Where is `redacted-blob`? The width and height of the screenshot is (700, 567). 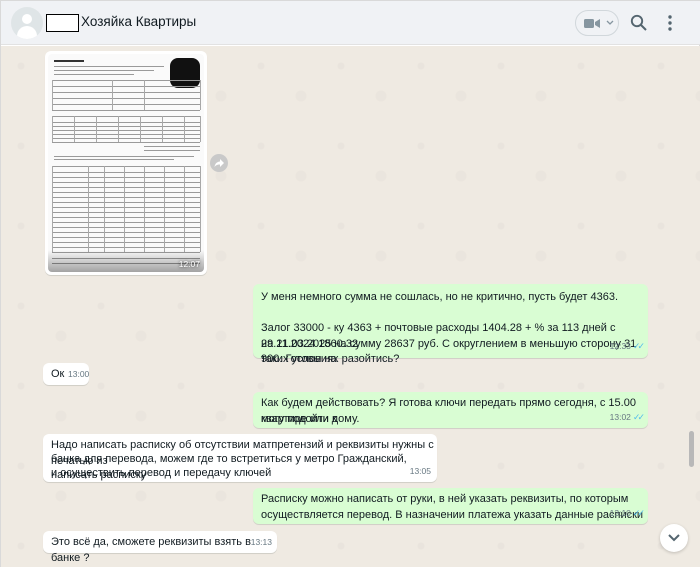
redacted-blob is located at coordinates (185, 73).